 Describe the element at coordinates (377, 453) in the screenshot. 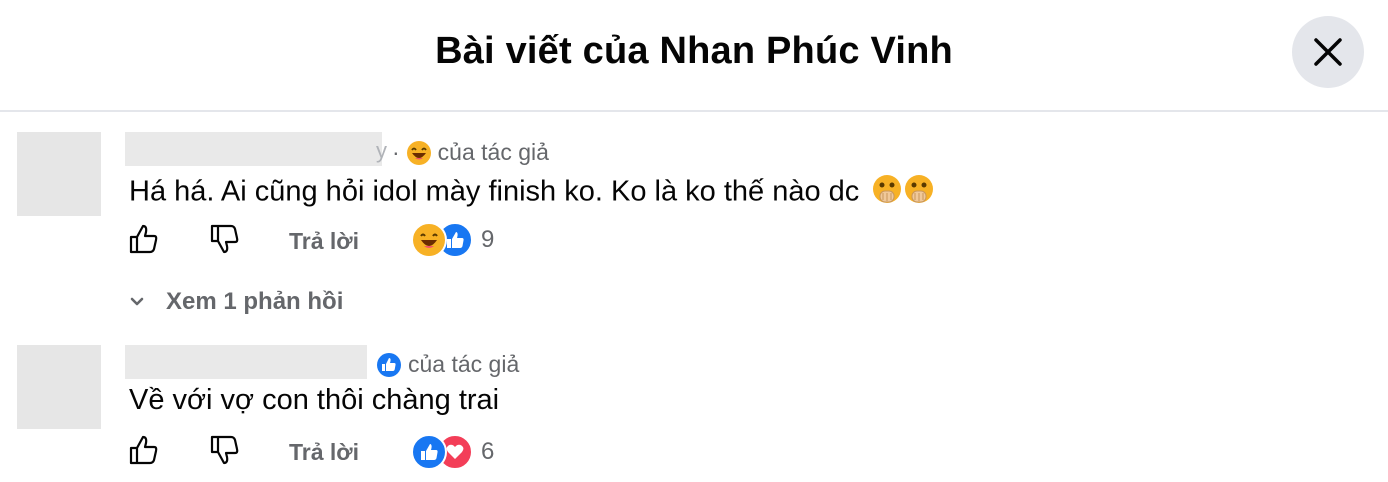

I see `comment-actions: Trả lời 6` at that location.